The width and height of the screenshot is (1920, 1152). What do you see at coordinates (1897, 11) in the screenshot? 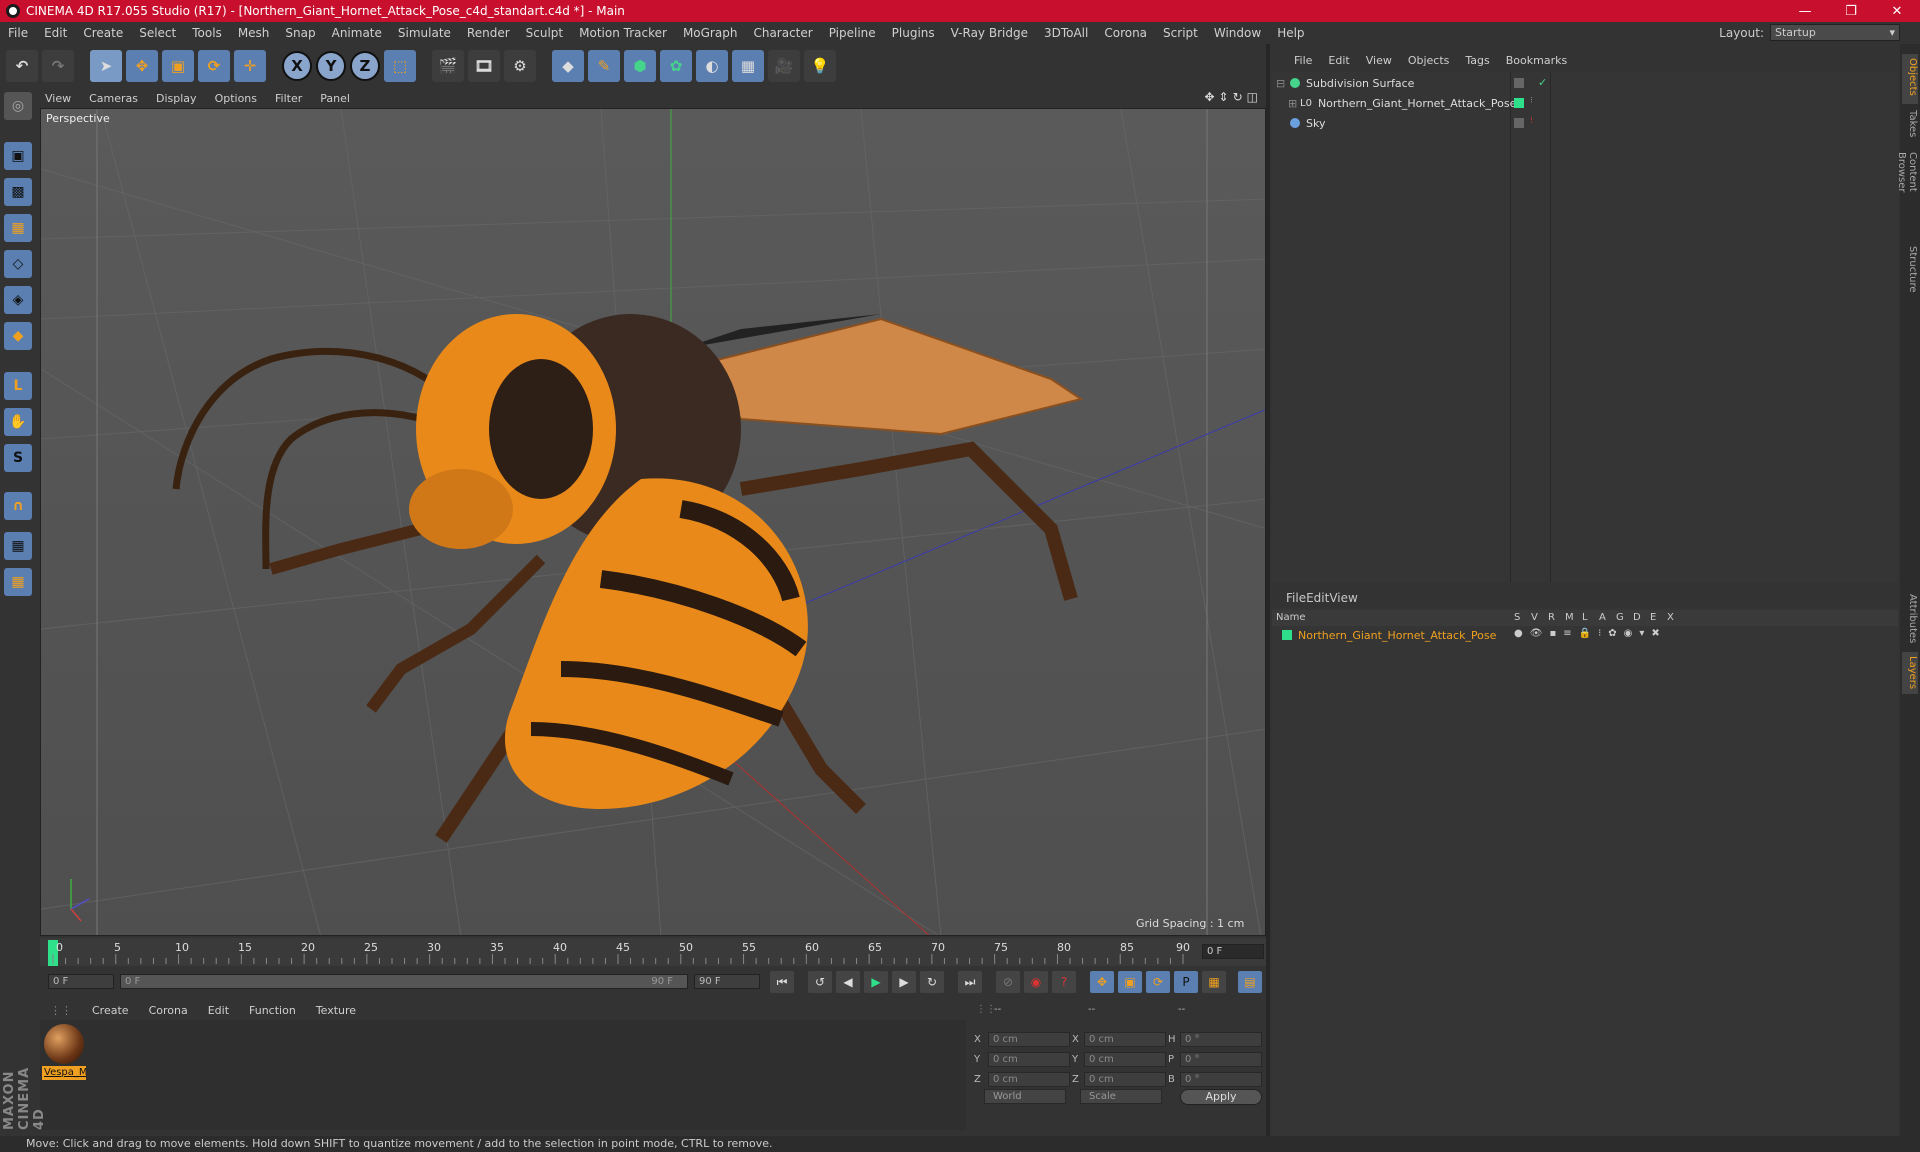
I see `close-button: ✕` at bounding box center [1897, 11].